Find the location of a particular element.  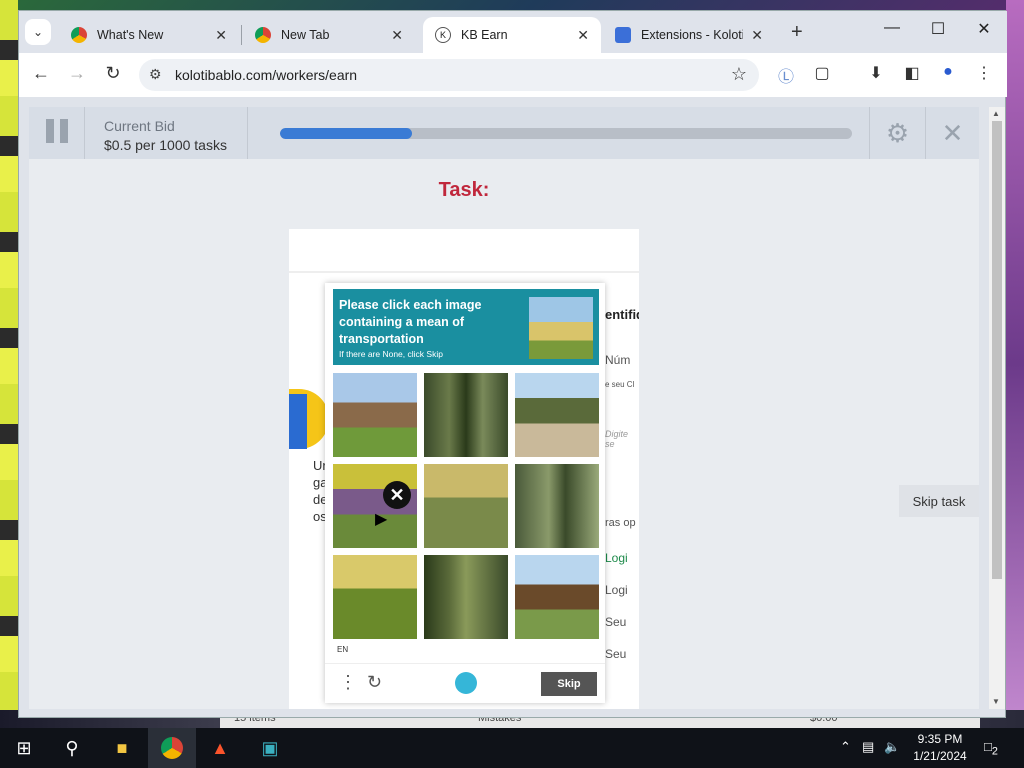

background-item-1: Seu is located at coordinates (616, 622).